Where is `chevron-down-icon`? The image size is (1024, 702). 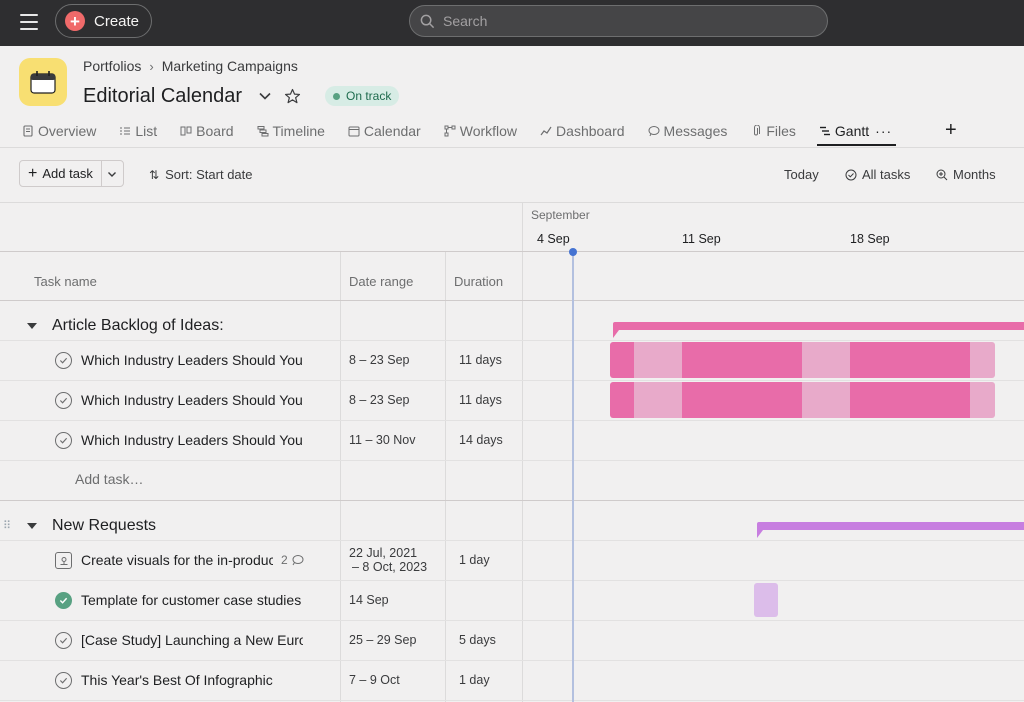
chevron-down-icon is located at coordinates (265, 96).